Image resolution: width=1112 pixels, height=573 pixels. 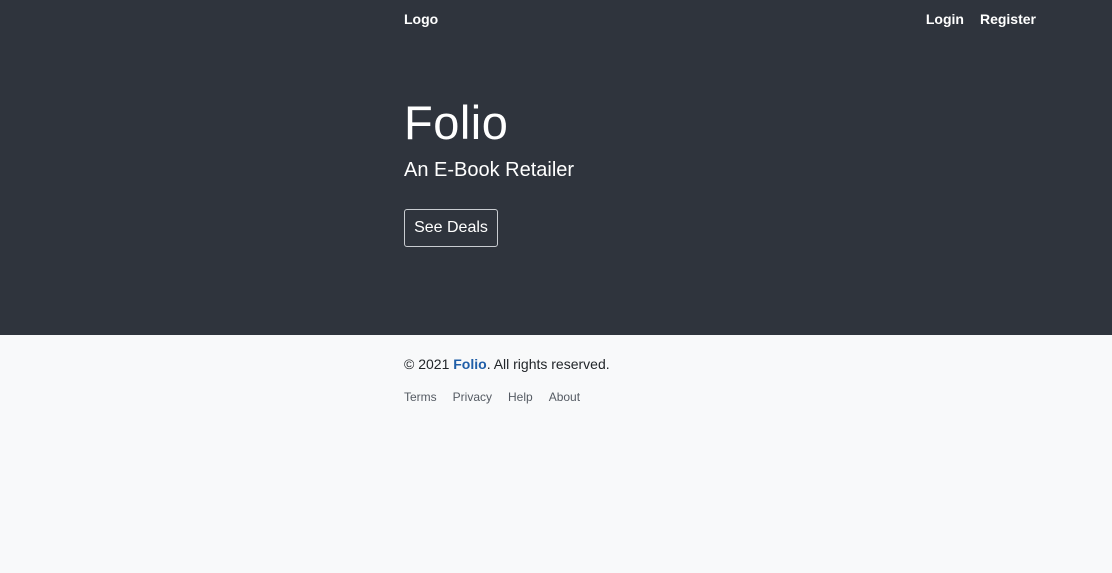 What do you see at coordinates (520, 397) in the screenshot?
I see `footer-link-help: Help` at bounding box center [520, 397].